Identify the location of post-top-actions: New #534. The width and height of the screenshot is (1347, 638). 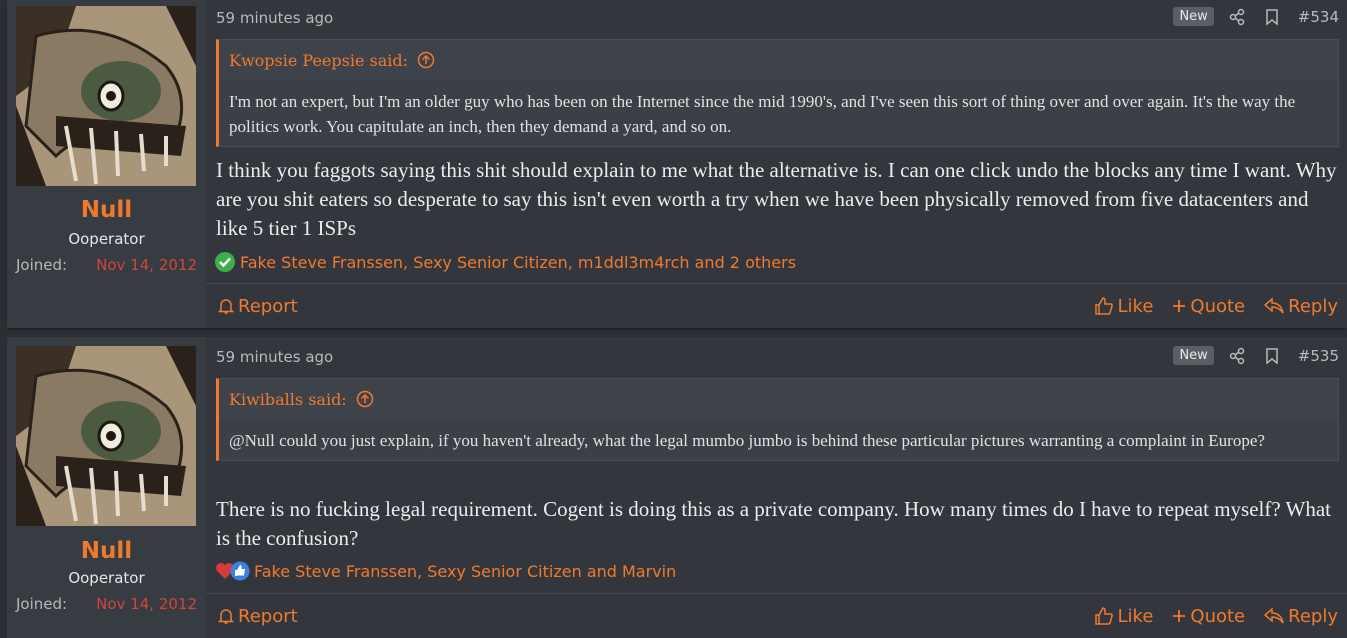
(1256, 16).